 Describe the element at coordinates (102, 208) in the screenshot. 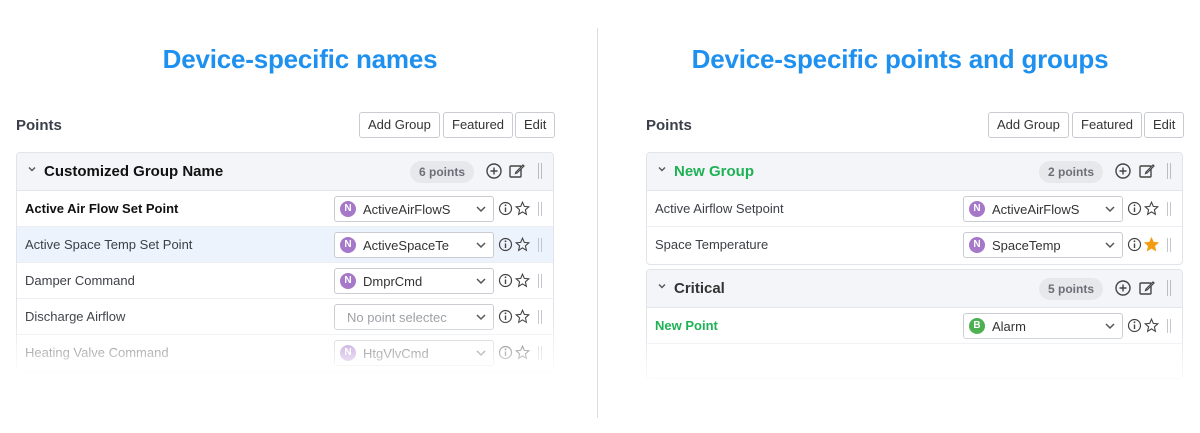

I see `point-label: Active Air Flow Set Point` at that location.